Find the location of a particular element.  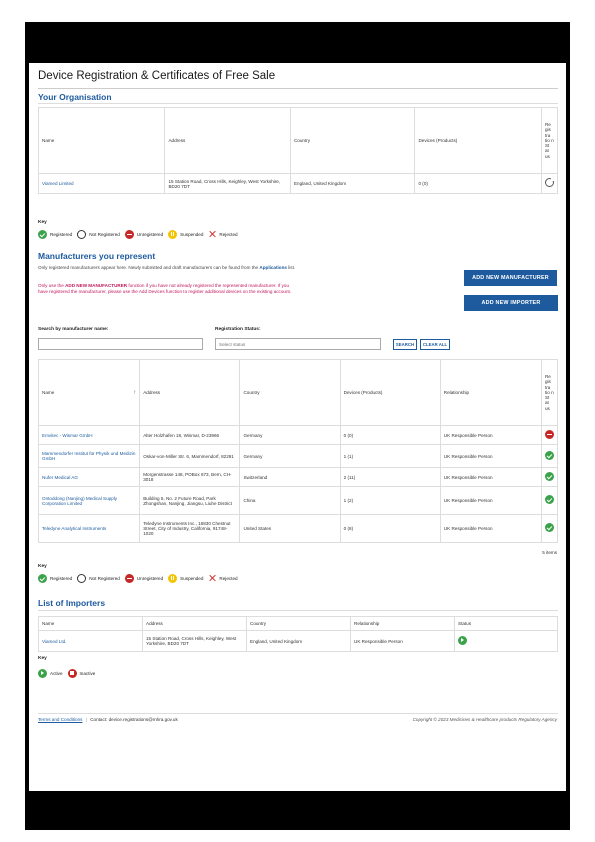

key-label-suspended: Suspended is located at coordinates (192, 234).